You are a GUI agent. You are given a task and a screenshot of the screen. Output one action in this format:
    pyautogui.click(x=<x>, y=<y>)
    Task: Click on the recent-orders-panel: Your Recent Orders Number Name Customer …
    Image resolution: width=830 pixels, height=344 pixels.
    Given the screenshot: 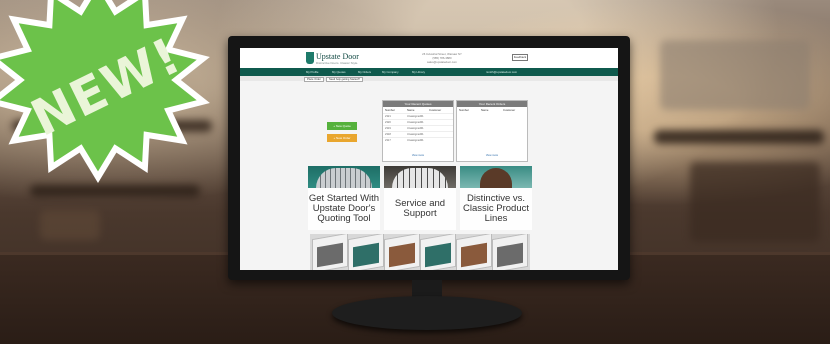 What is the action you would take?
    pyautogui.click(x=492, y=131)
    